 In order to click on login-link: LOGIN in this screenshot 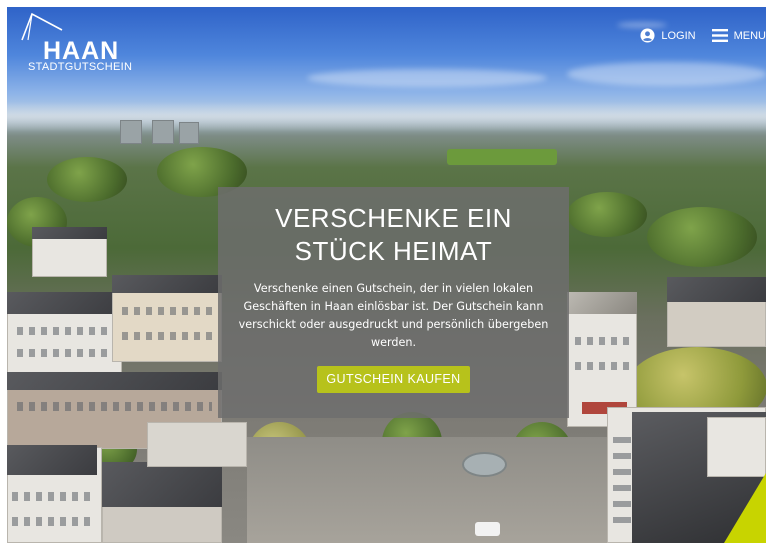, I will do `click(668, 35)`.